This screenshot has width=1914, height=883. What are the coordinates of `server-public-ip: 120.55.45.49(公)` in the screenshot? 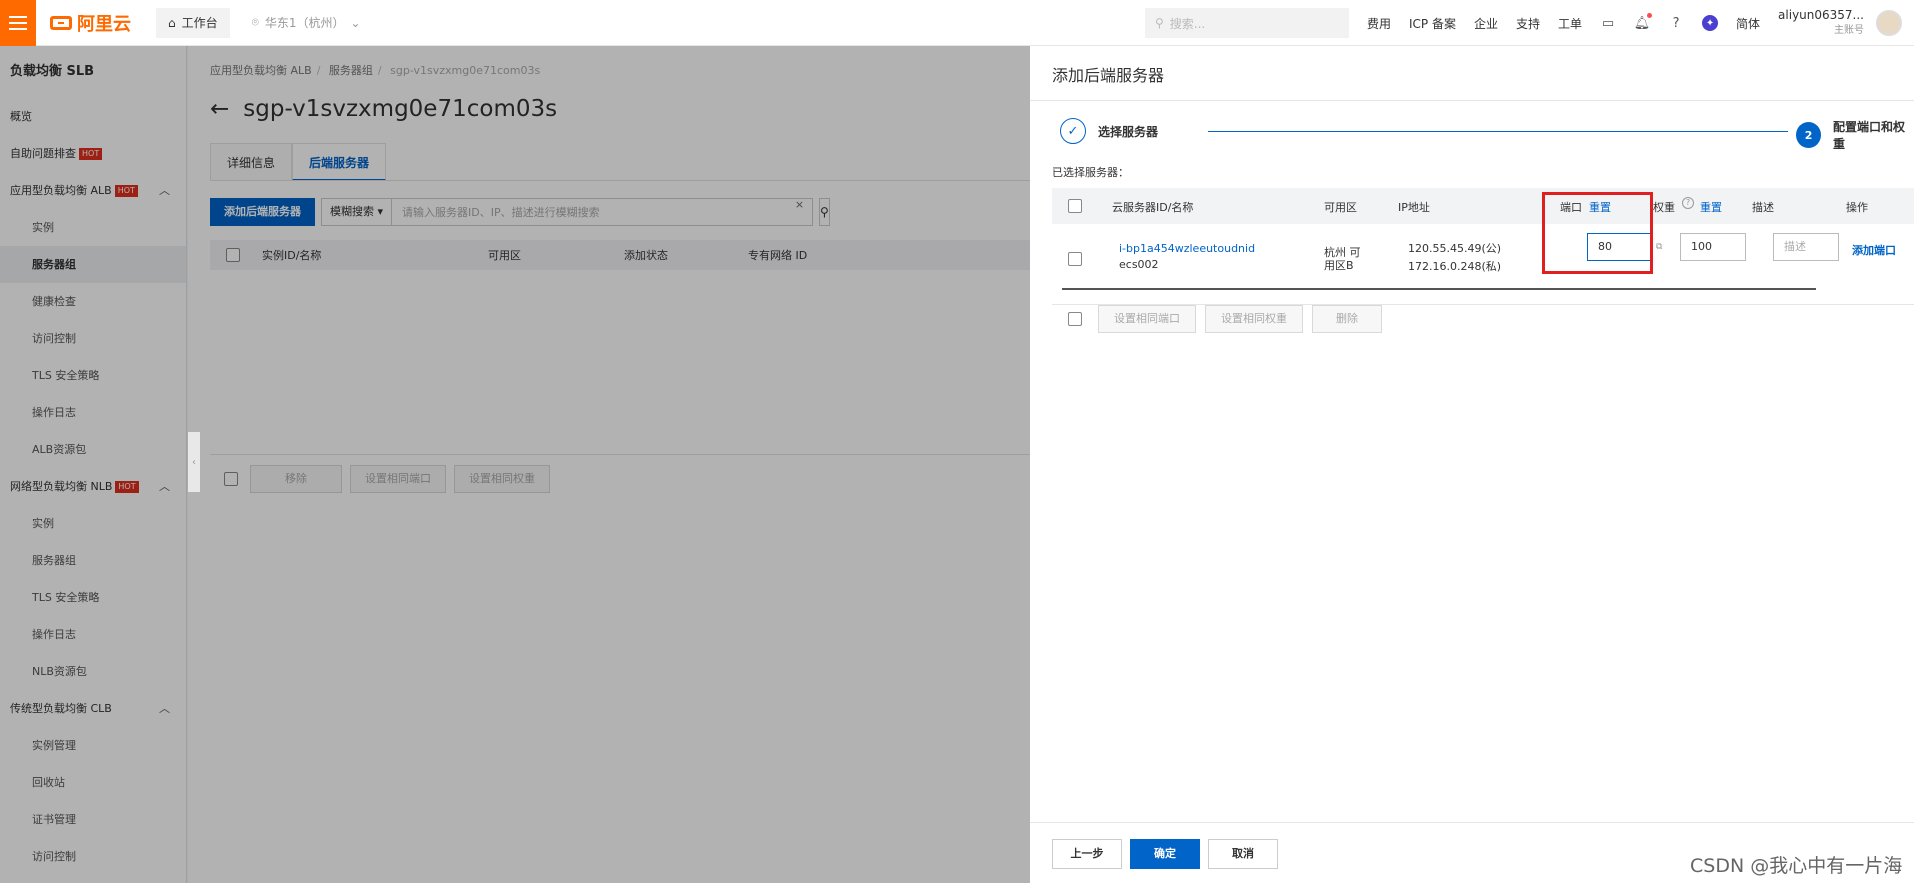 It's located at (1455, 248).